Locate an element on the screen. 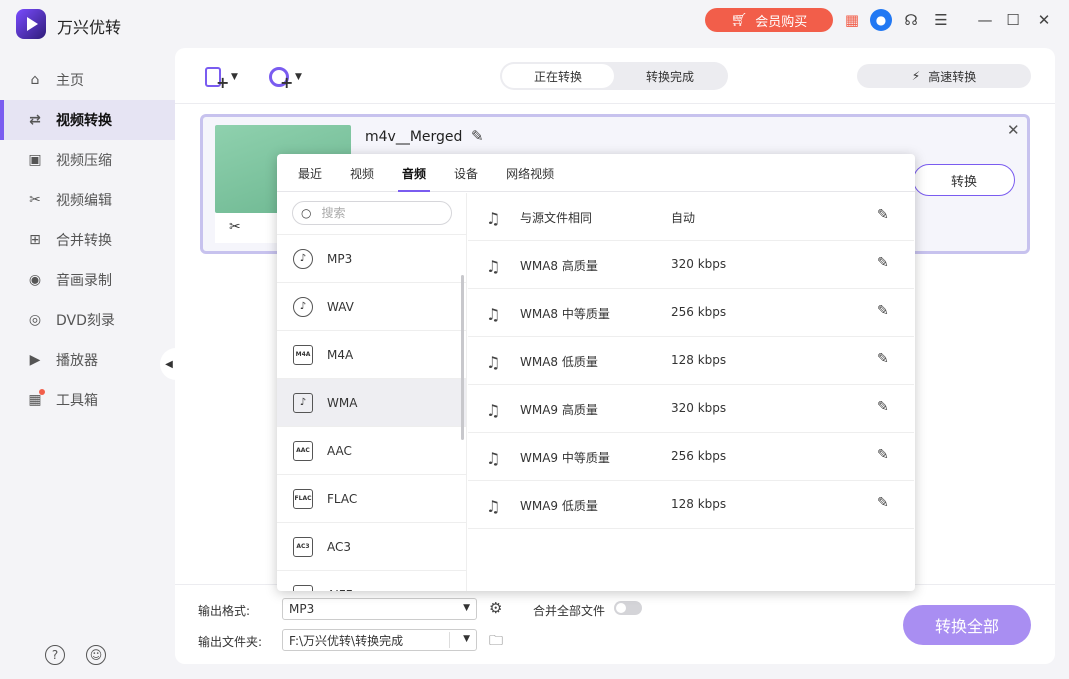 The image size is (1069, 679). output-folder-select: F:\万兴优转\转换完成 ▼ is located at coordinates (379, 640).